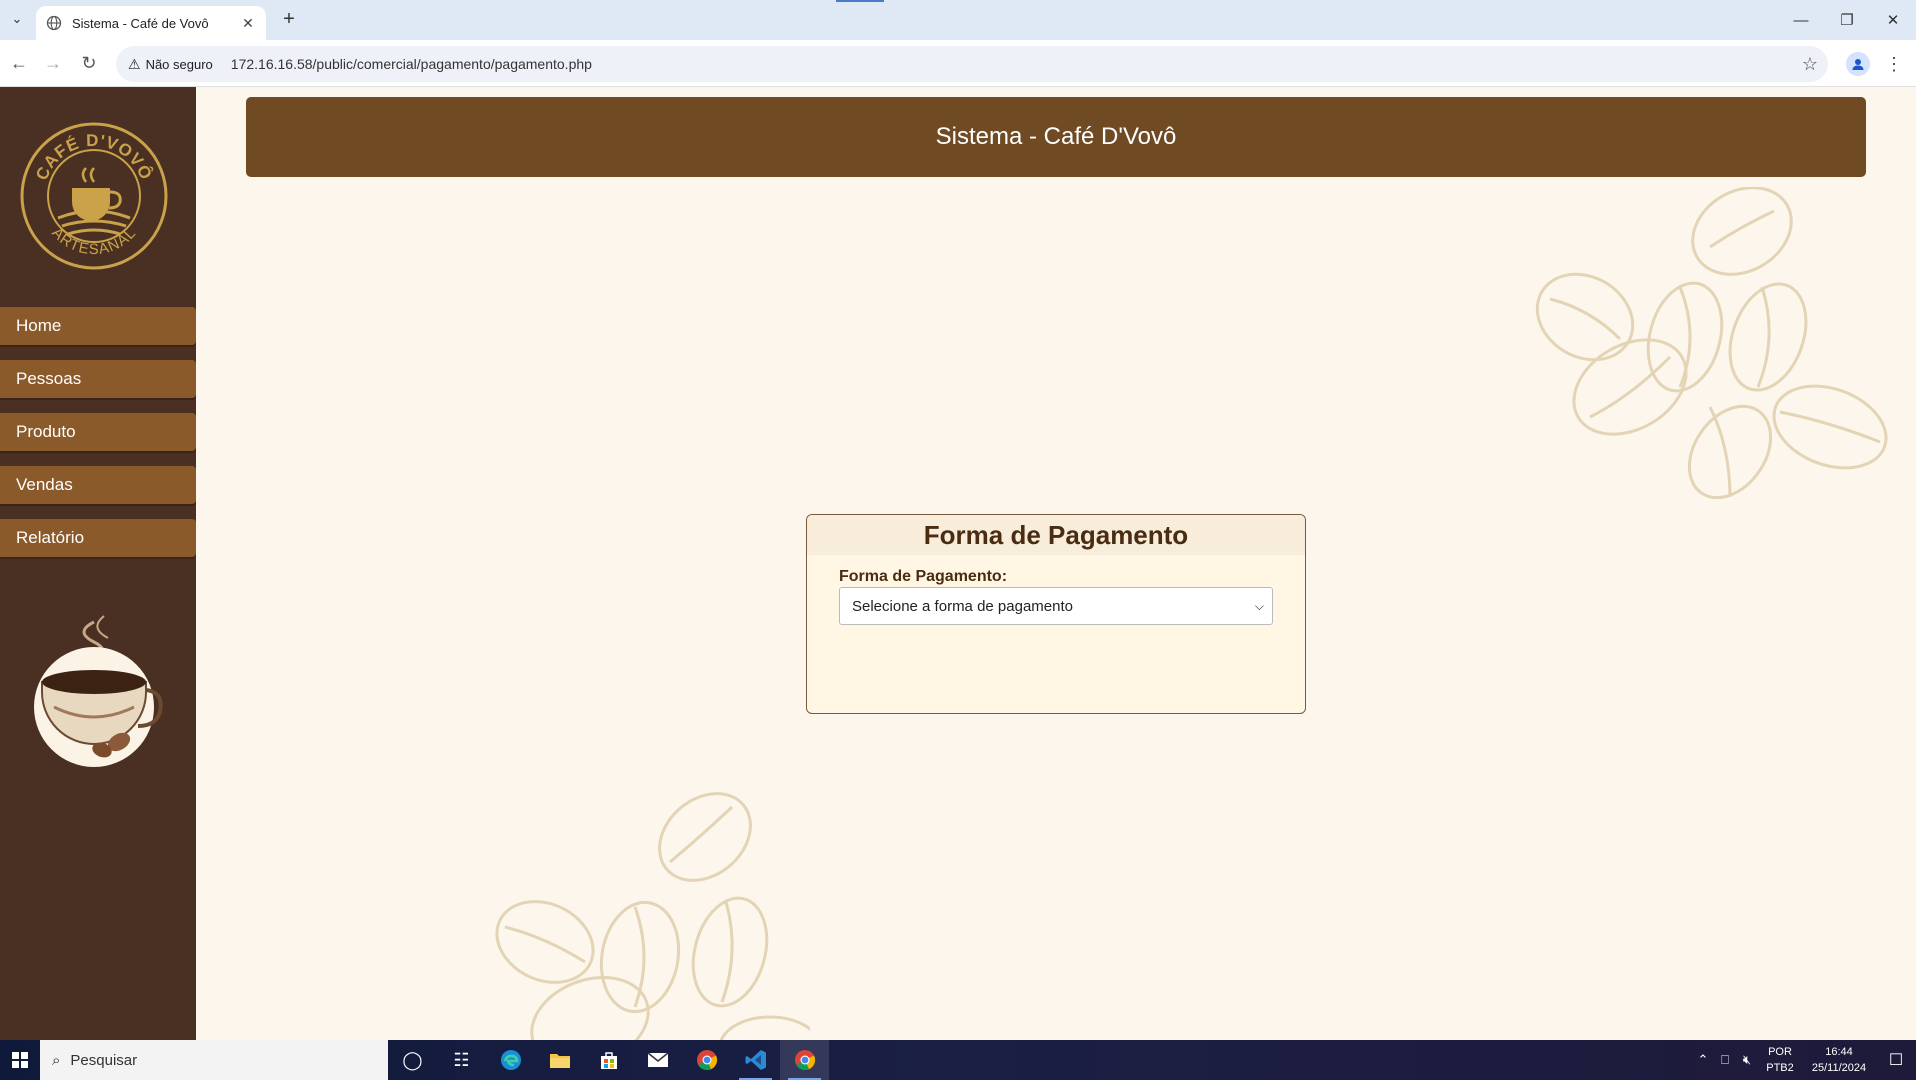 This screenshot has height=1080, width=1916. I want to click on chevron-up-icon: ⌃, so click(1703, 1060).